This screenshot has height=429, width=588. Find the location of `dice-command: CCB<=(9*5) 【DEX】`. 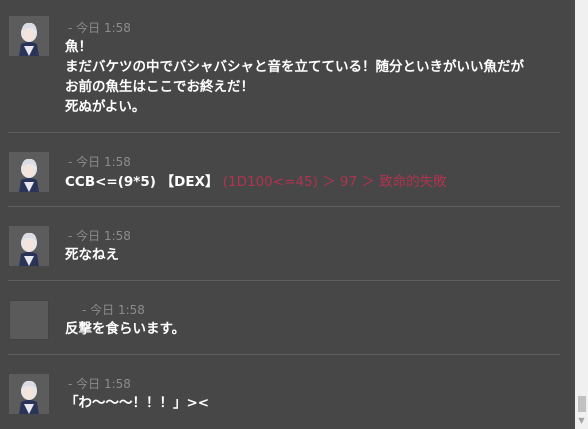

dice-command: CCB<=(9*5) 【DEX】 is located at coordinates (142, 182).